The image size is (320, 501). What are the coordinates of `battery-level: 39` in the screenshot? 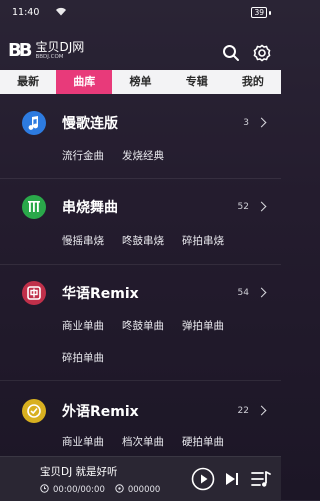 It's located at (259, 12).